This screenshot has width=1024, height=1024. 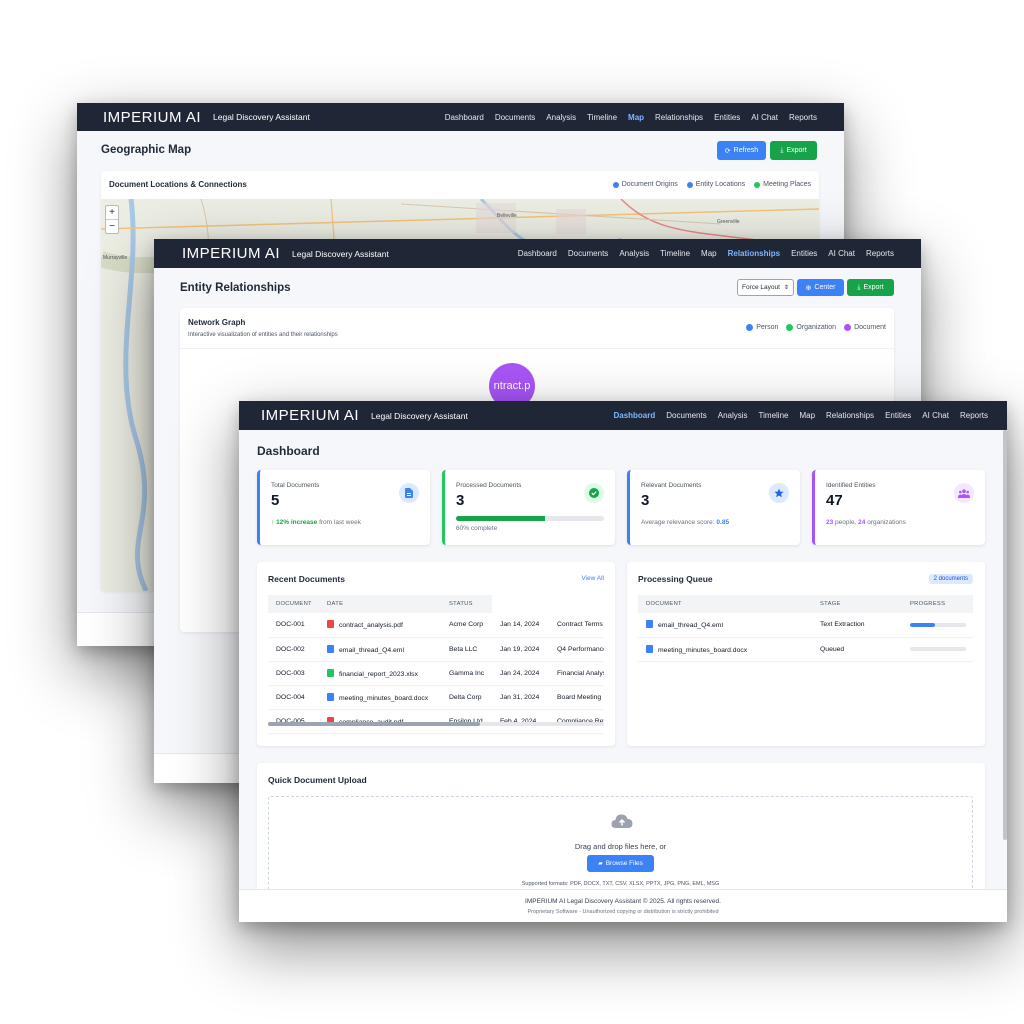 What do you see at coordinates (520, 649) in the screenshot?
I see `doc-date: Jan 19, 2024` at bounding box center [520, 649].